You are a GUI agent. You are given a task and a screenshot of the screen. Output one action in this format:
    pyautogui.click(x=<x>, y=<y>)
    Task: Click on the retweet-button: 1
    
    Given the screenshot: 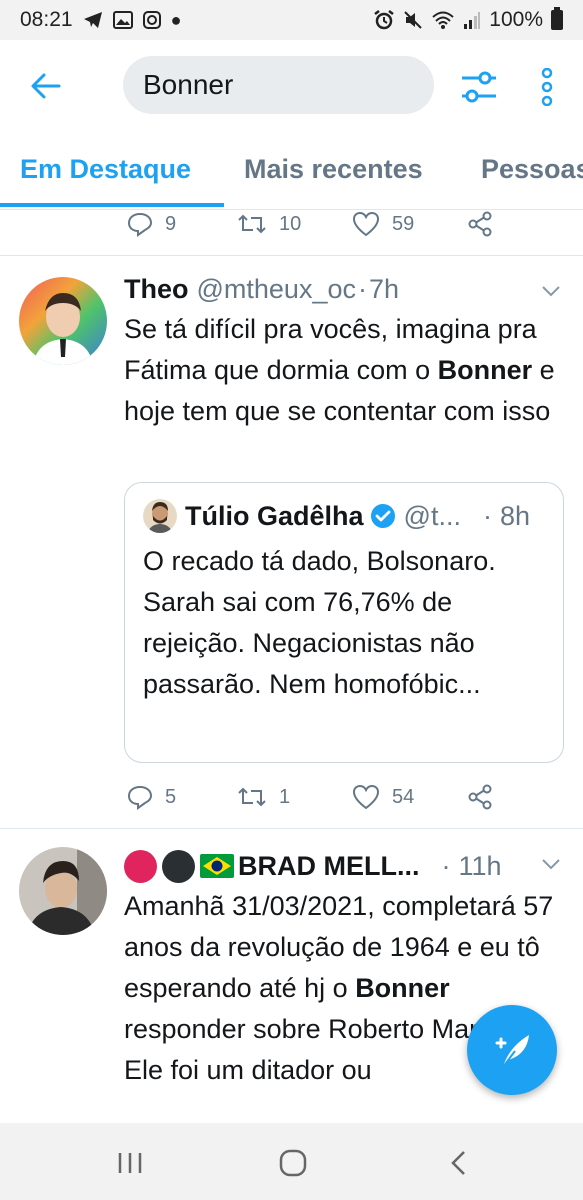 What is the action you would take?
    pyautogui.click(x=263, y=797)
    